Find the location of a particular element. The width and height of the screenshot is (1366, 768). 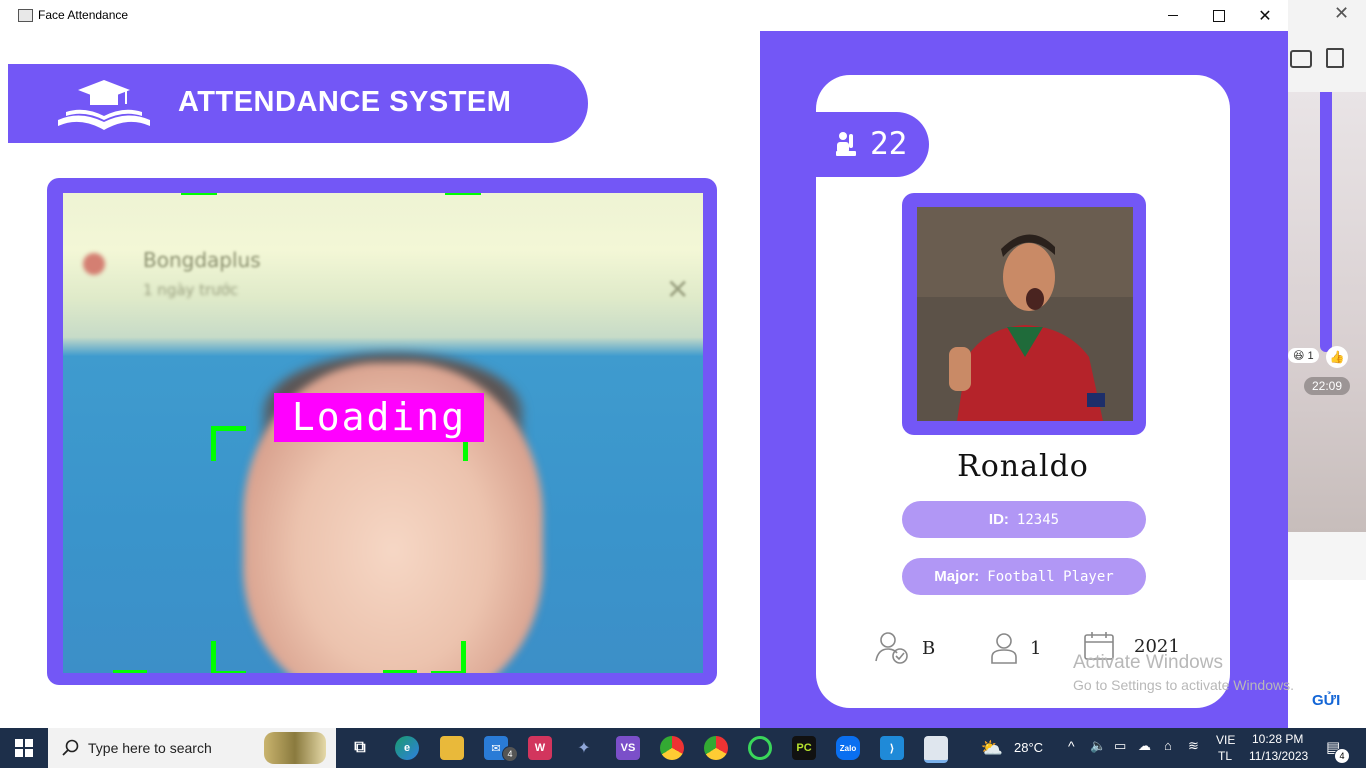

background-app-toolbar is located at coordinates (1324, 46).